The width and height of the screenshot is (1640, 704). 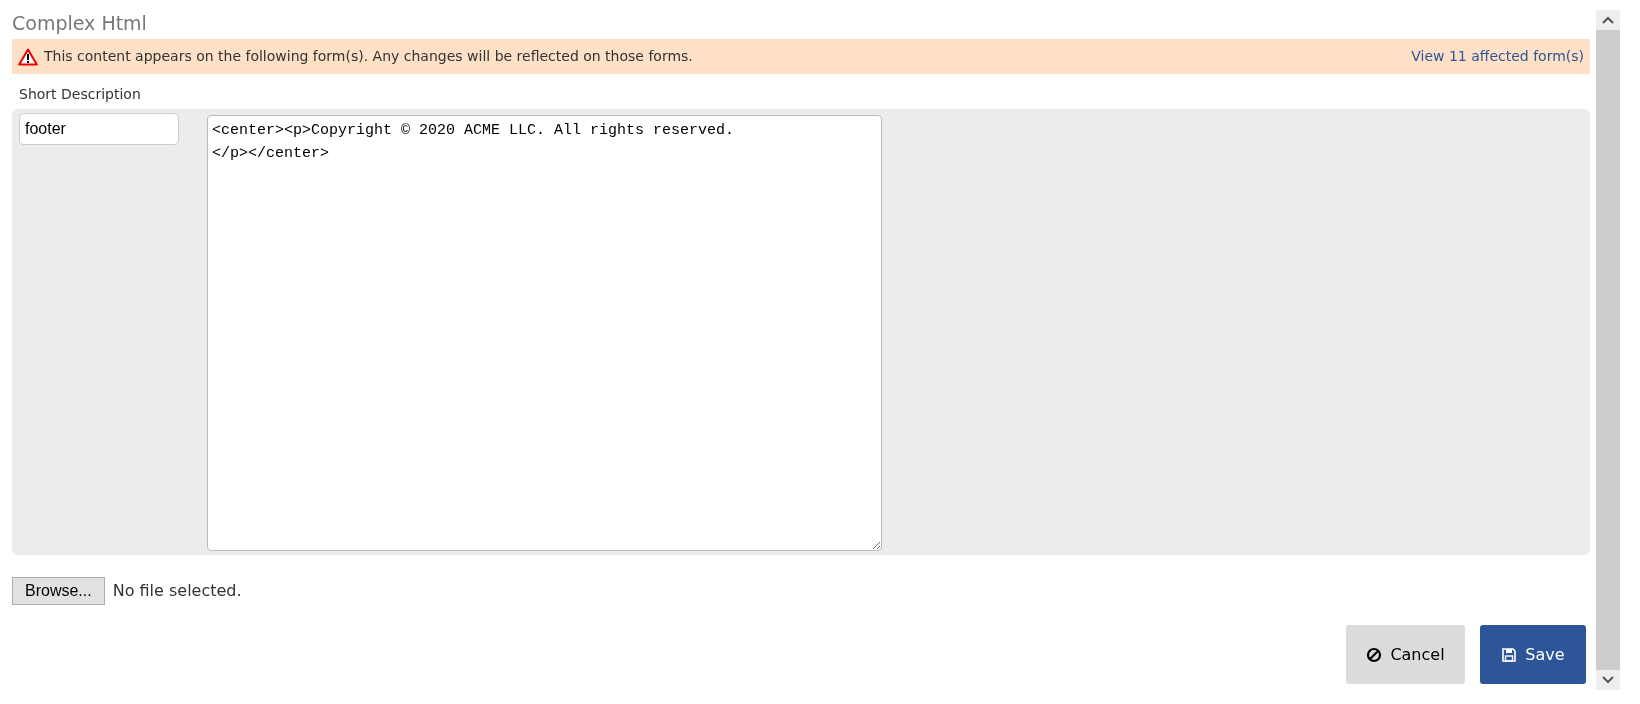 What do you see at coordinates (1405, 654) in the screenshot?
I see `cancel-button: Cancel` at bounding box center [1405, 654].